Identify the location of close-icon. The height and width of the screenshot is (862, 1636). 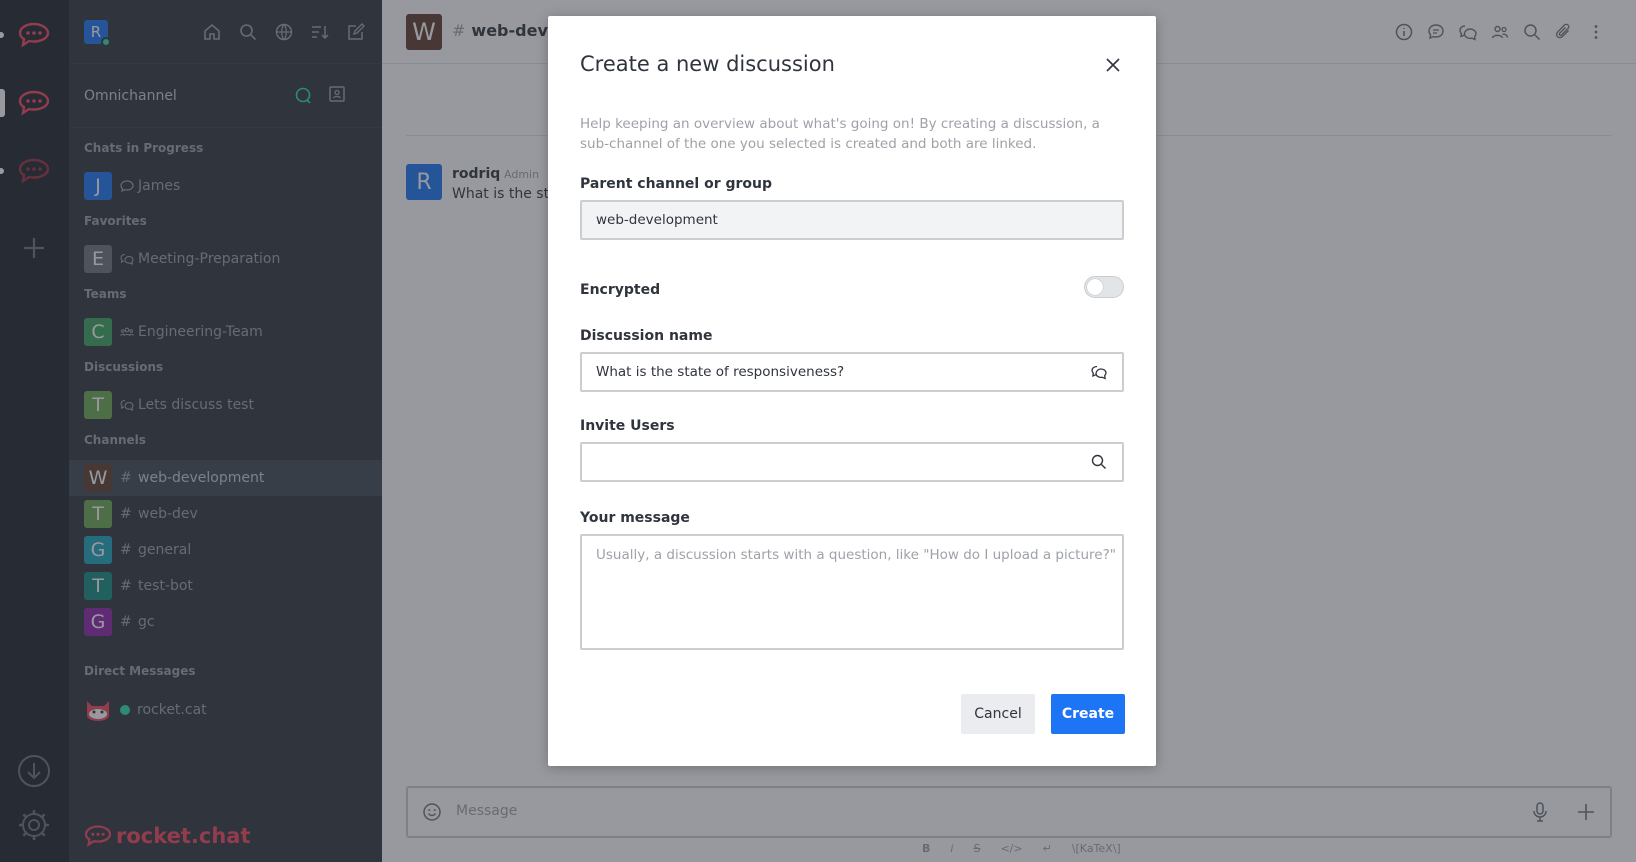
(1113, 65).